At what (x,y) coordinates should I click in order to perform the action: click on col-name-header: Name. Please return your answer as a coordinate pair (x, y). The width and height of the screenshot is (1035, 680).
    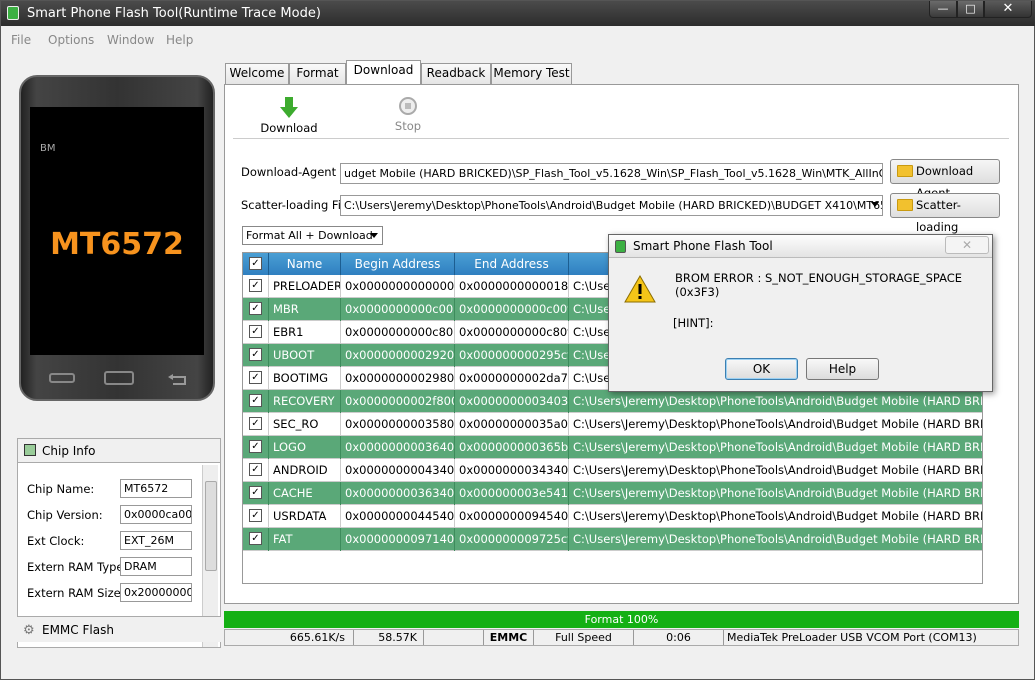
    Looking at the image, I should click on (305, 264).